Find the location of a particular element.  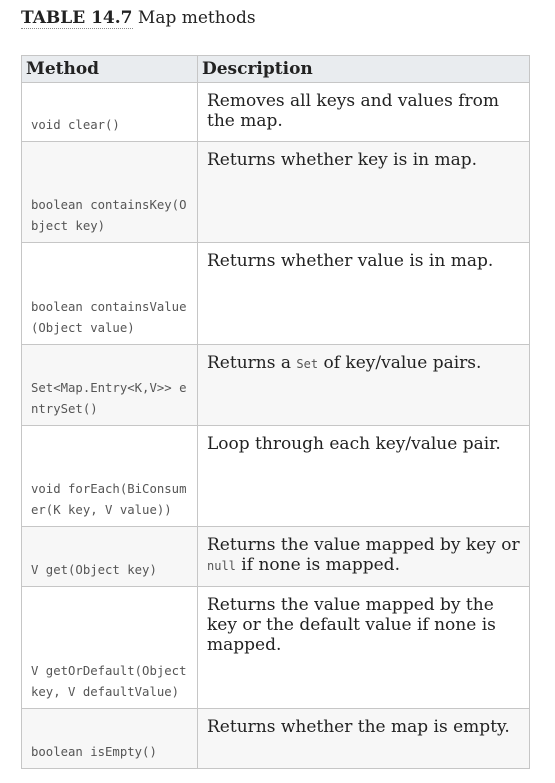

method-signature: void clear() is located at coordinates (109, 112).